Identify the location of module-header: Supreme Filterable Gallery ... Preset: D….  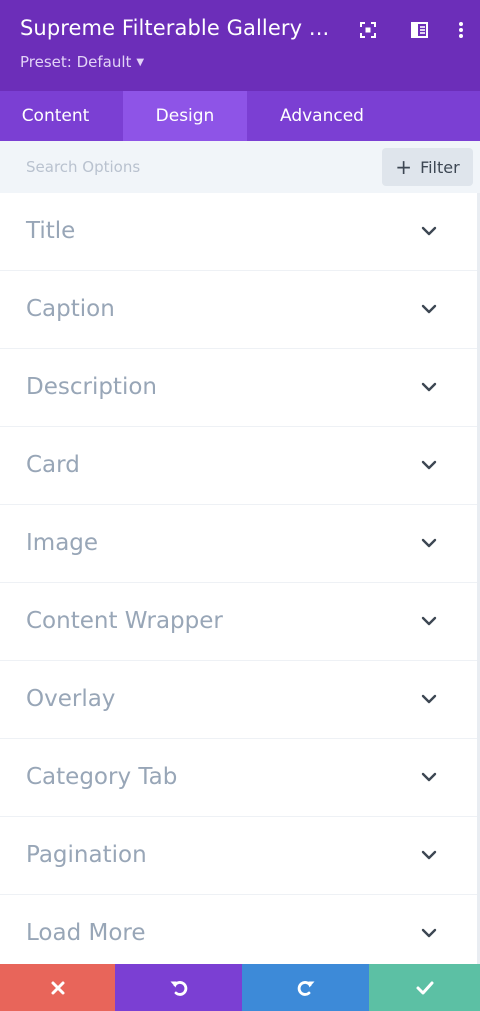
(240, 45).